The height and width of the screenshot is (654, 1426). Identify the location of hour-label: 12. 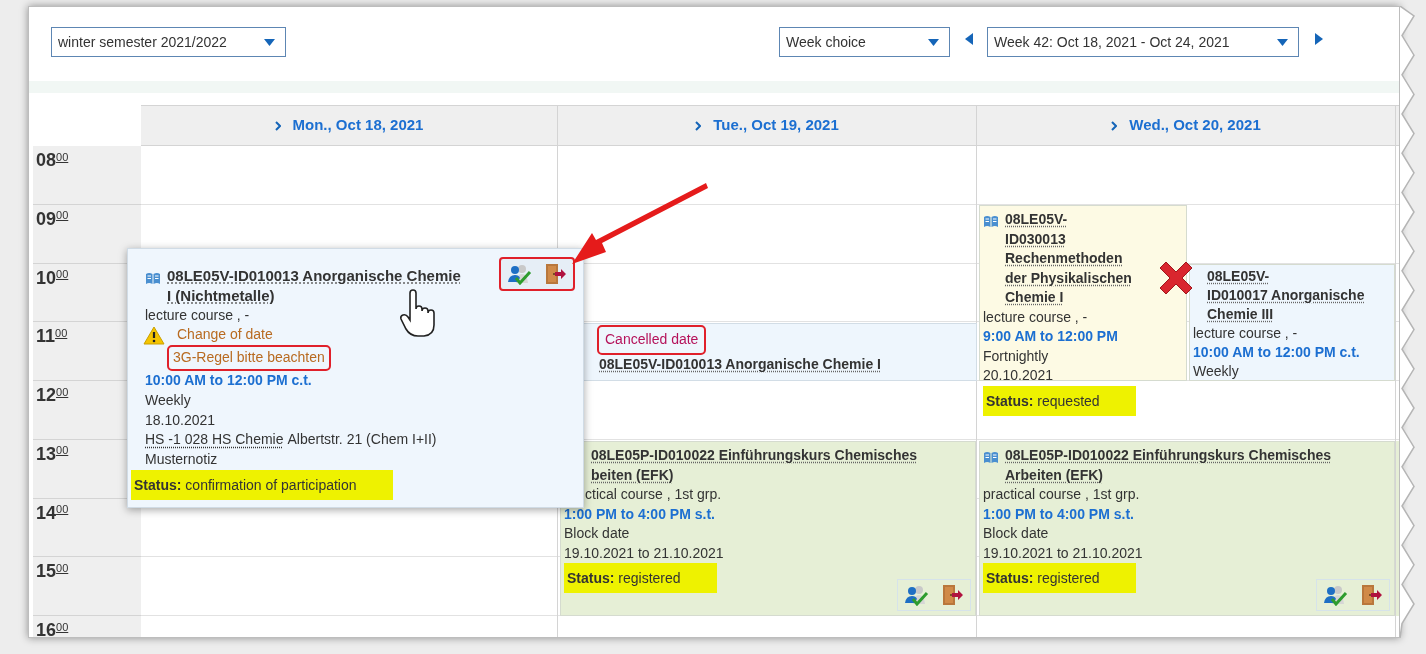
(46, 395).